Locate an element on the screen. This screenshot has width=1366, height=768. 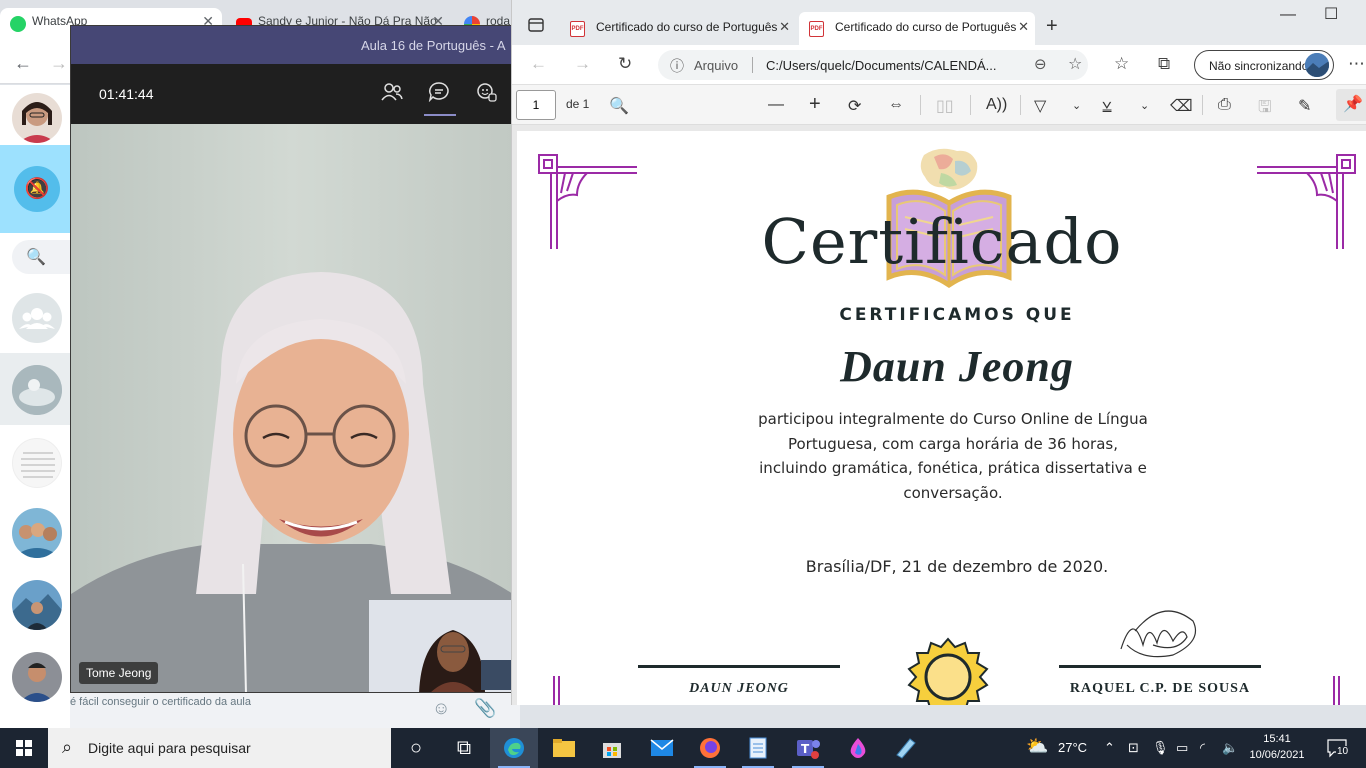
task-view-icon: ⧉ is located at coordinates (464, 748).